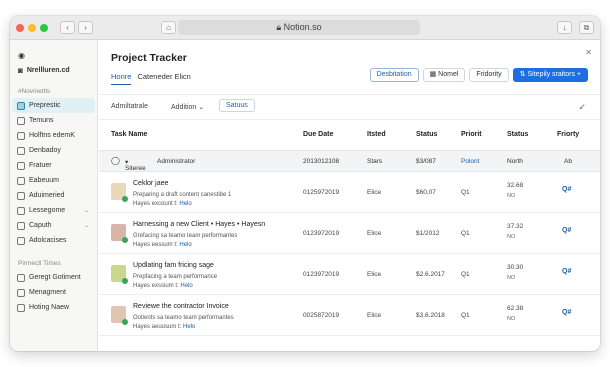 Image resolution: width=610 pixels, height=367 pixels. What do you see at coordinates (550, 75) in the screenshot?
I see `share-editors-button: ⇅ Sitepily sraitors +` at bounding box center [550, 75].